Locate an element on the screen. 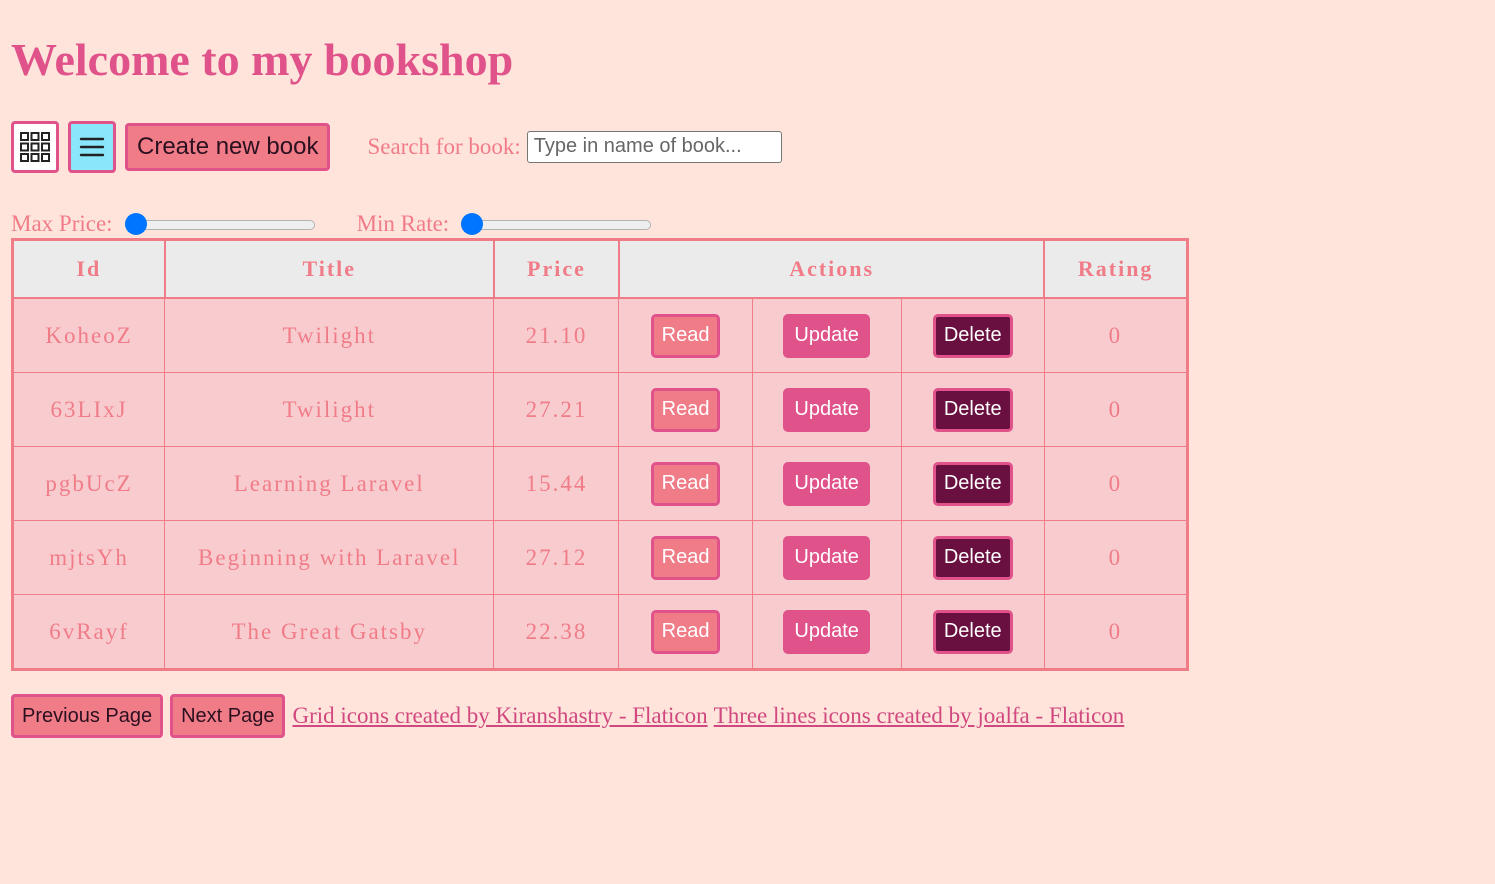  header-rating: Rating is located at coordinates (1116, 268).